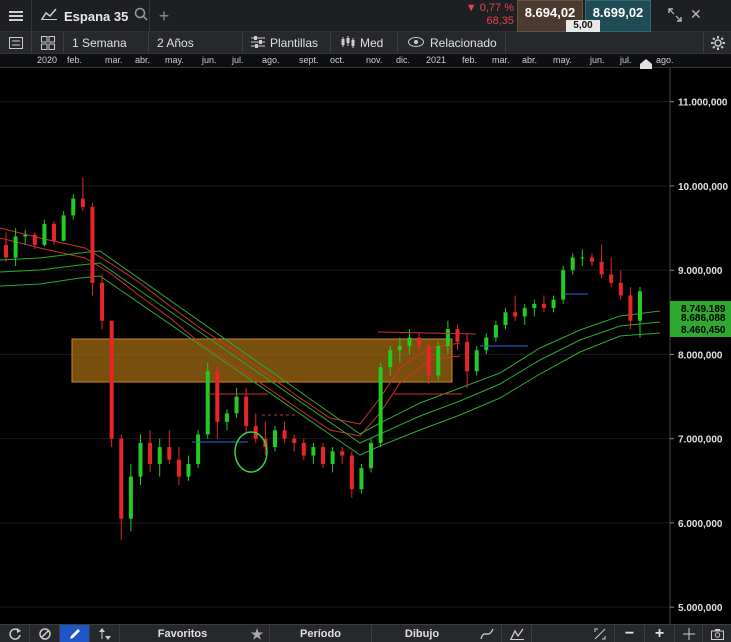 This screenshot has width=731, height=642. Describe the element at coordinates (182, 633) in the screenshot. I see `favorites-button: Favoritos` at that location.